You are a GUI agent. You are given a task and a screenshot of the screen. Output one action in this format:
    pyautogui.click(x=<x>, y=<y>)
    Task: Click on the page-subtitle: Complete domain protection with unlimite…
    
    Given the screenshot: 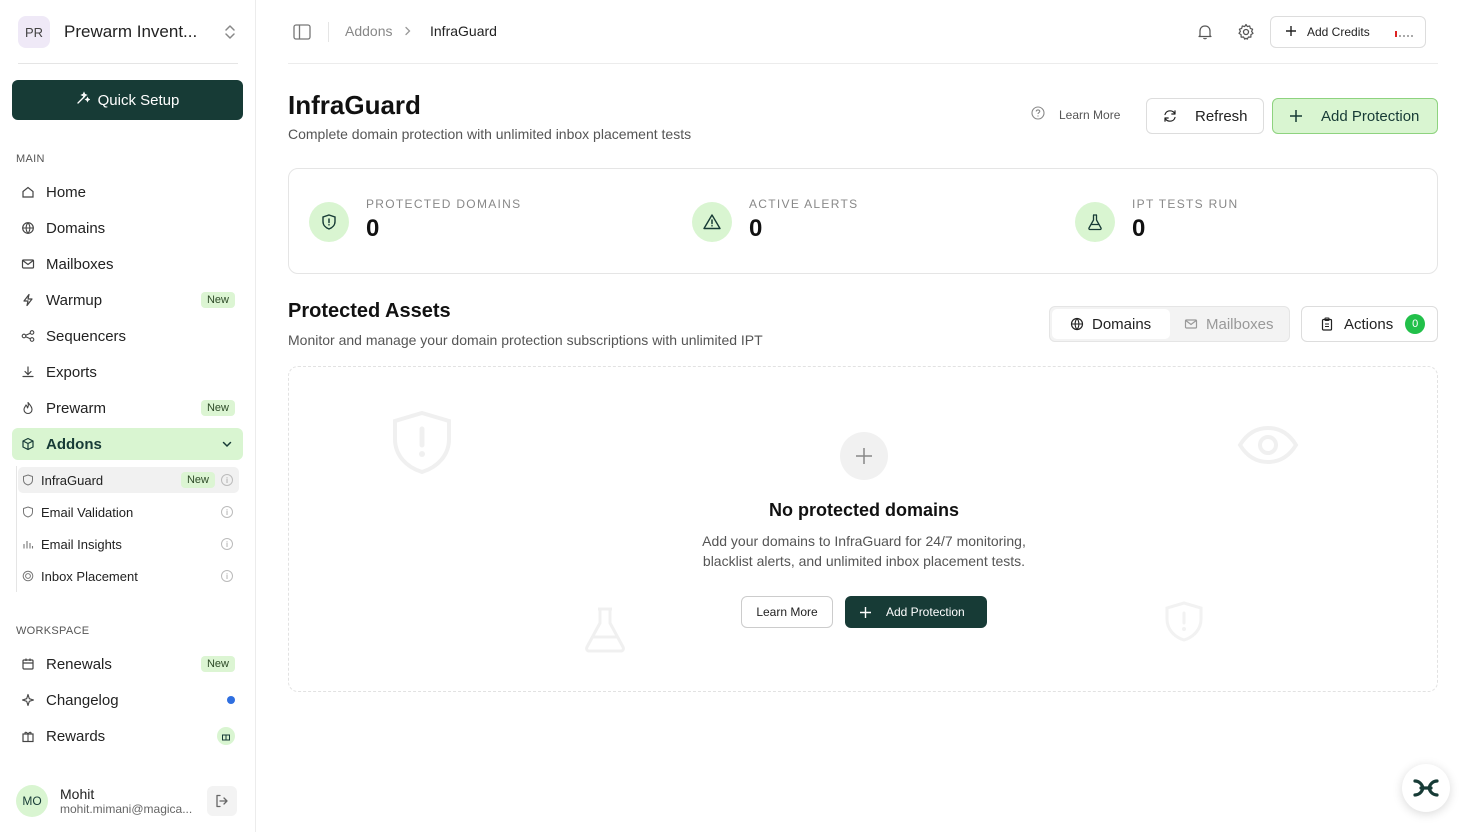 What is the action you would take?
    pyautogui.click(x=490, y=134)
    